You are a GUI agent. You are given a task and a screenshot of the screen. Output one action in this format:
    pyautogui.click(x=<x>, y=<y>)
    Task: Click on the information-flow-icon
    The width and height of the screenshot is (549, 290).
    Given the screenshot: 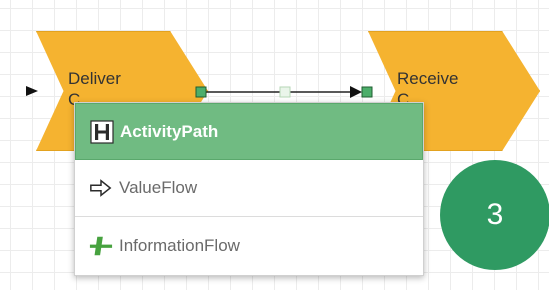 What is the action you would take?
    pyautogui.click(x=101, y=246)
    